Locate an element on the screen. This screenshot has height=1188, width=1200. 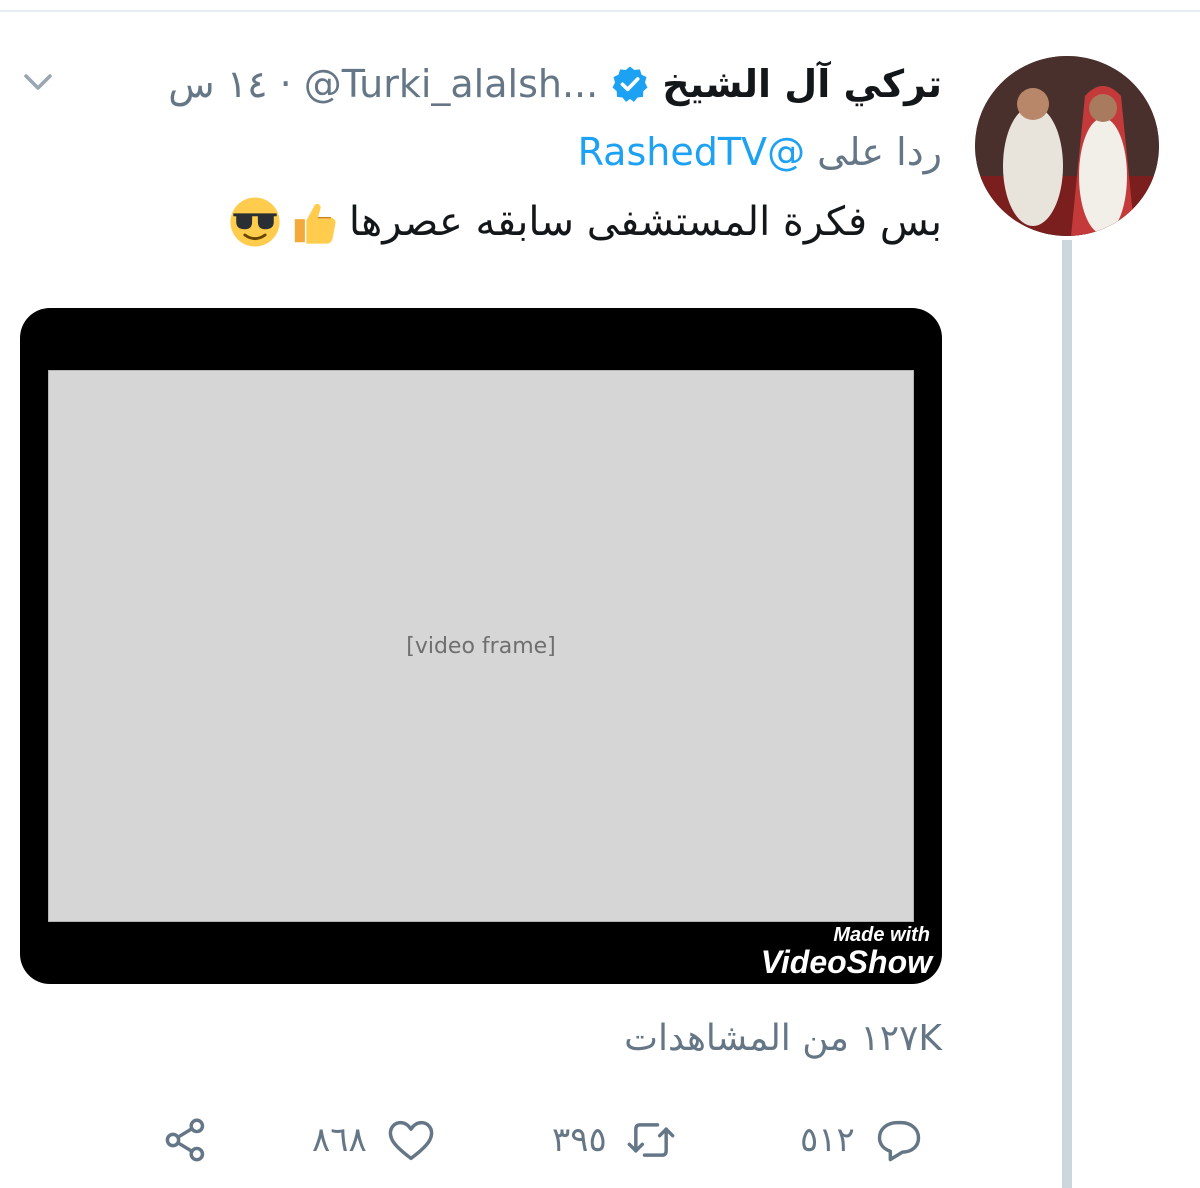
reply-bubble-icon is located at coordinates (899, 1141).